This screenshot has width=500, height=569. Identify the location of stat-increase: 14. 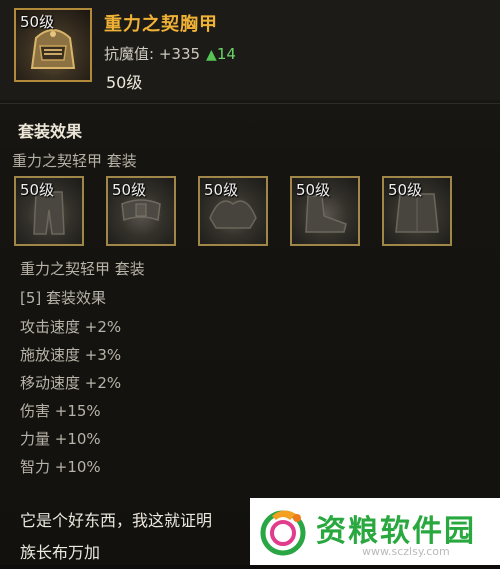
(226, 54).